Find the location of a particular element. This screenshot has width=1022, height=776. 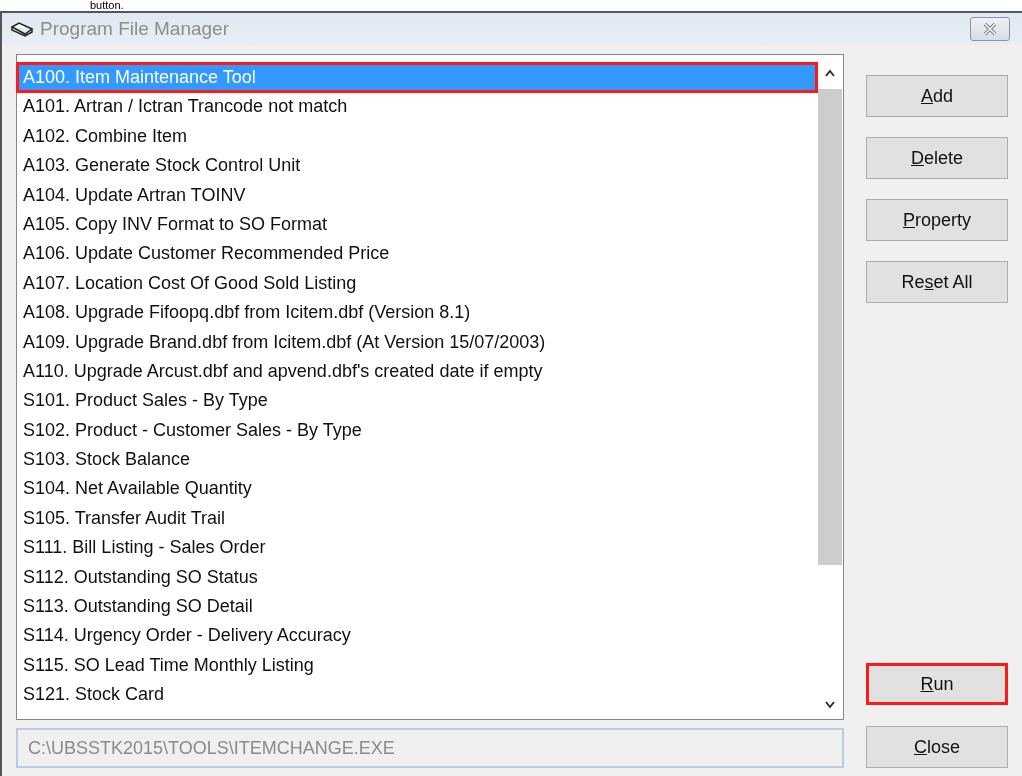

program-item: A106. Update Customer Recommended Price is located at coordinates (417, 254).